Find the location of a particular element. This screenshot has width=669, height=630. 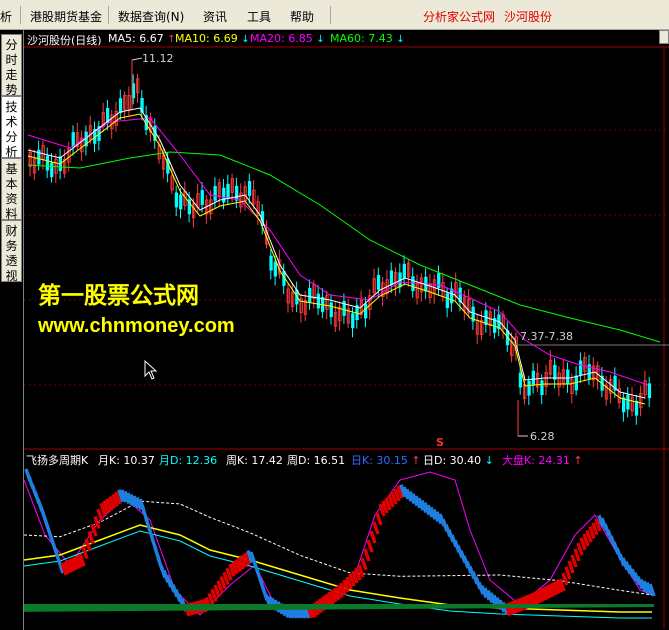

menu-help: 帮助 is located at coordinates (302, 16).